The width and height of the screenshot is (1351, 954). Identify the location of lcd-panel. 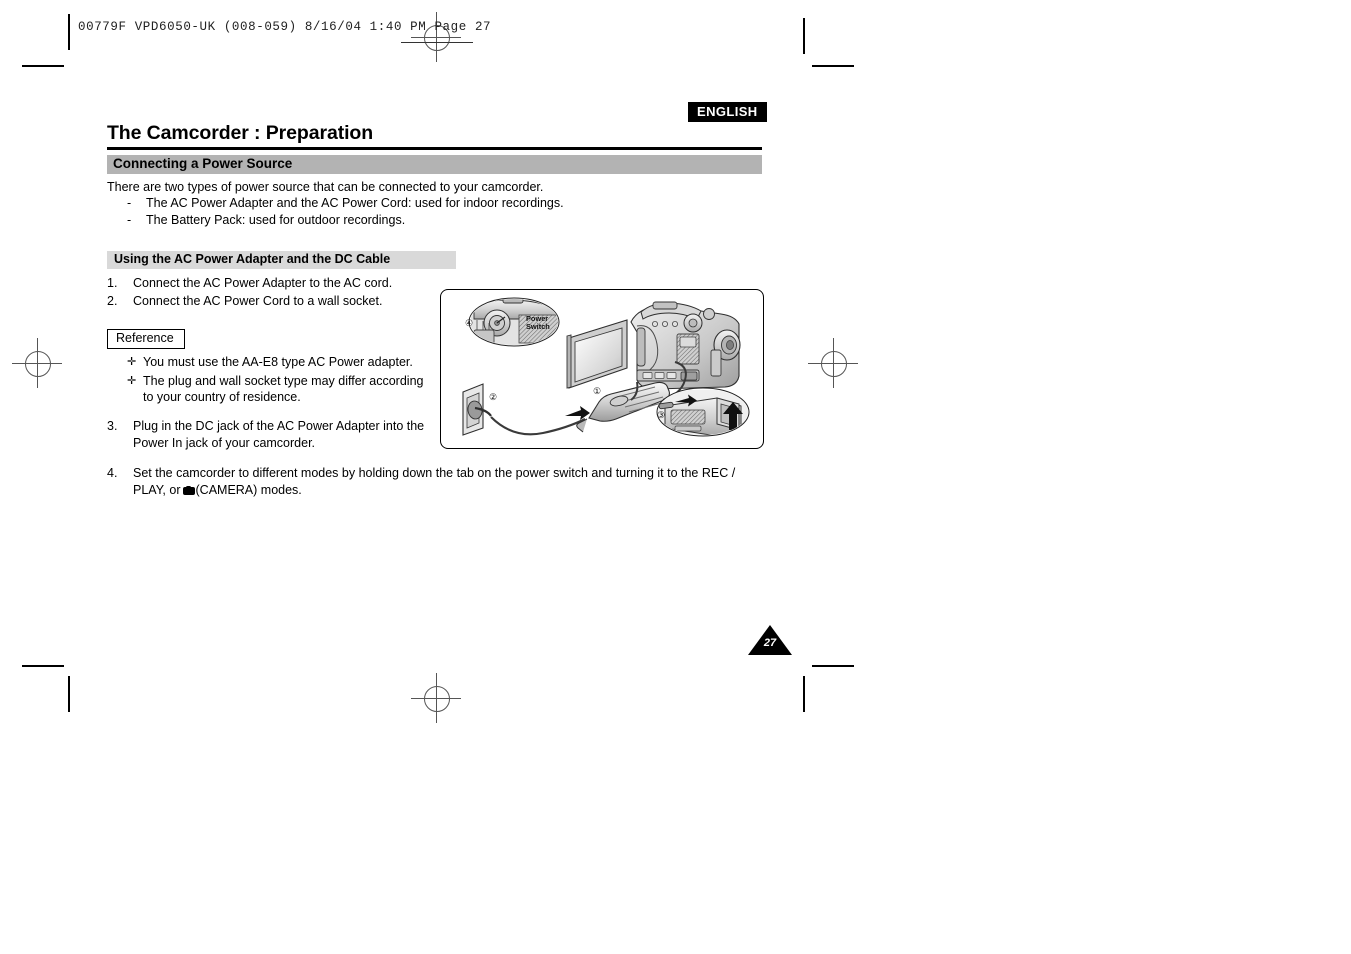
(597, 354).